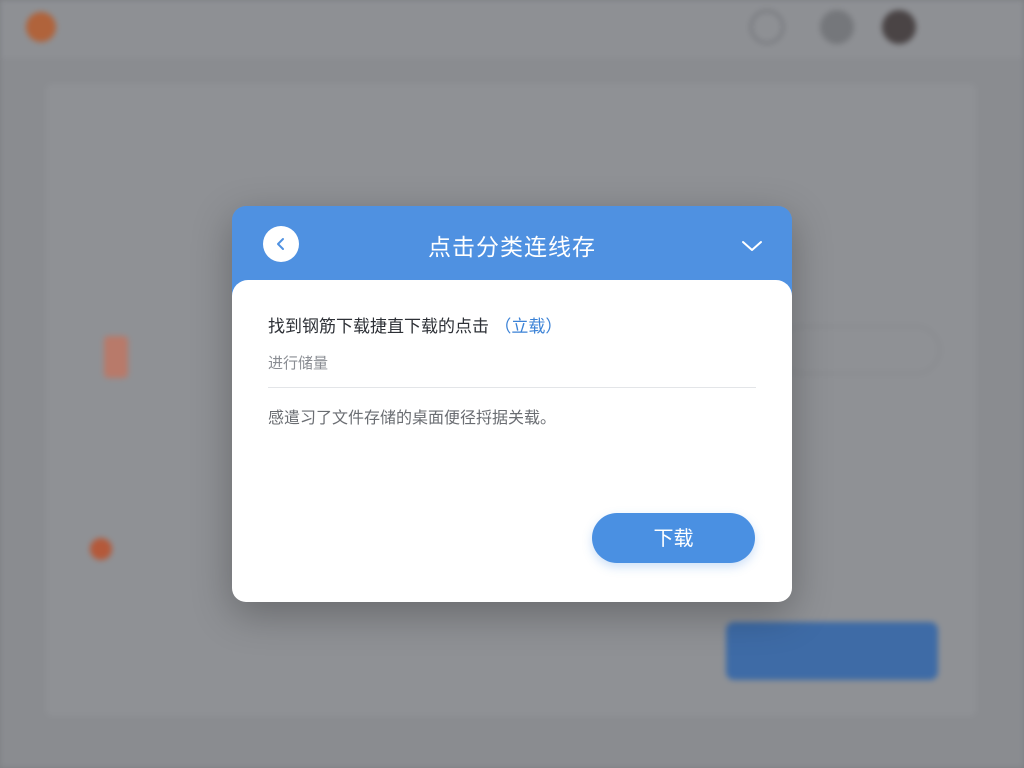 The height and width of the screenshot is (768, 1024). I want to click on dialog-subtitle: 进行储量, so click(298, 363).